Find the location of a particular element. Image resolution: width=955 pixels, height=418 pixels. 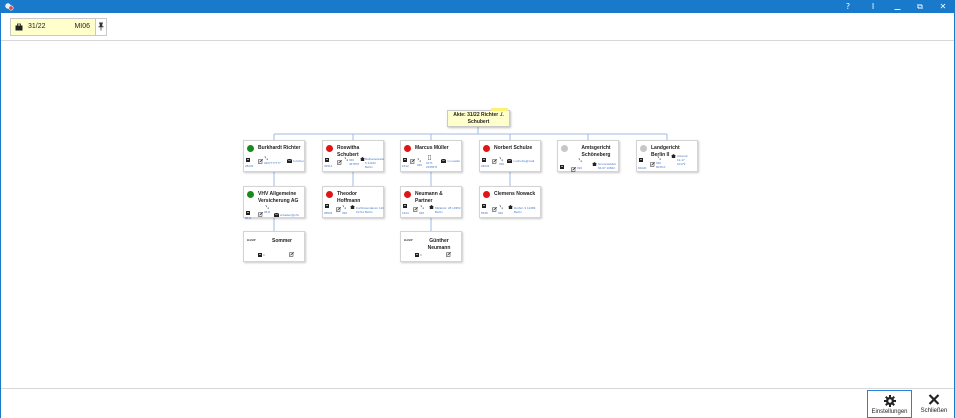

close-button: Schließen is located at coordinates (934, 404).